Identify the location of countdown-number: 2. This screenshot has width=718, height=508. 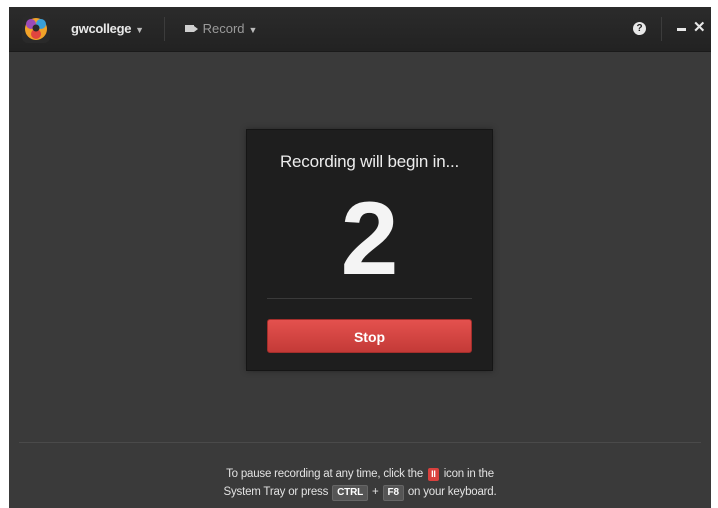
(369, 239).